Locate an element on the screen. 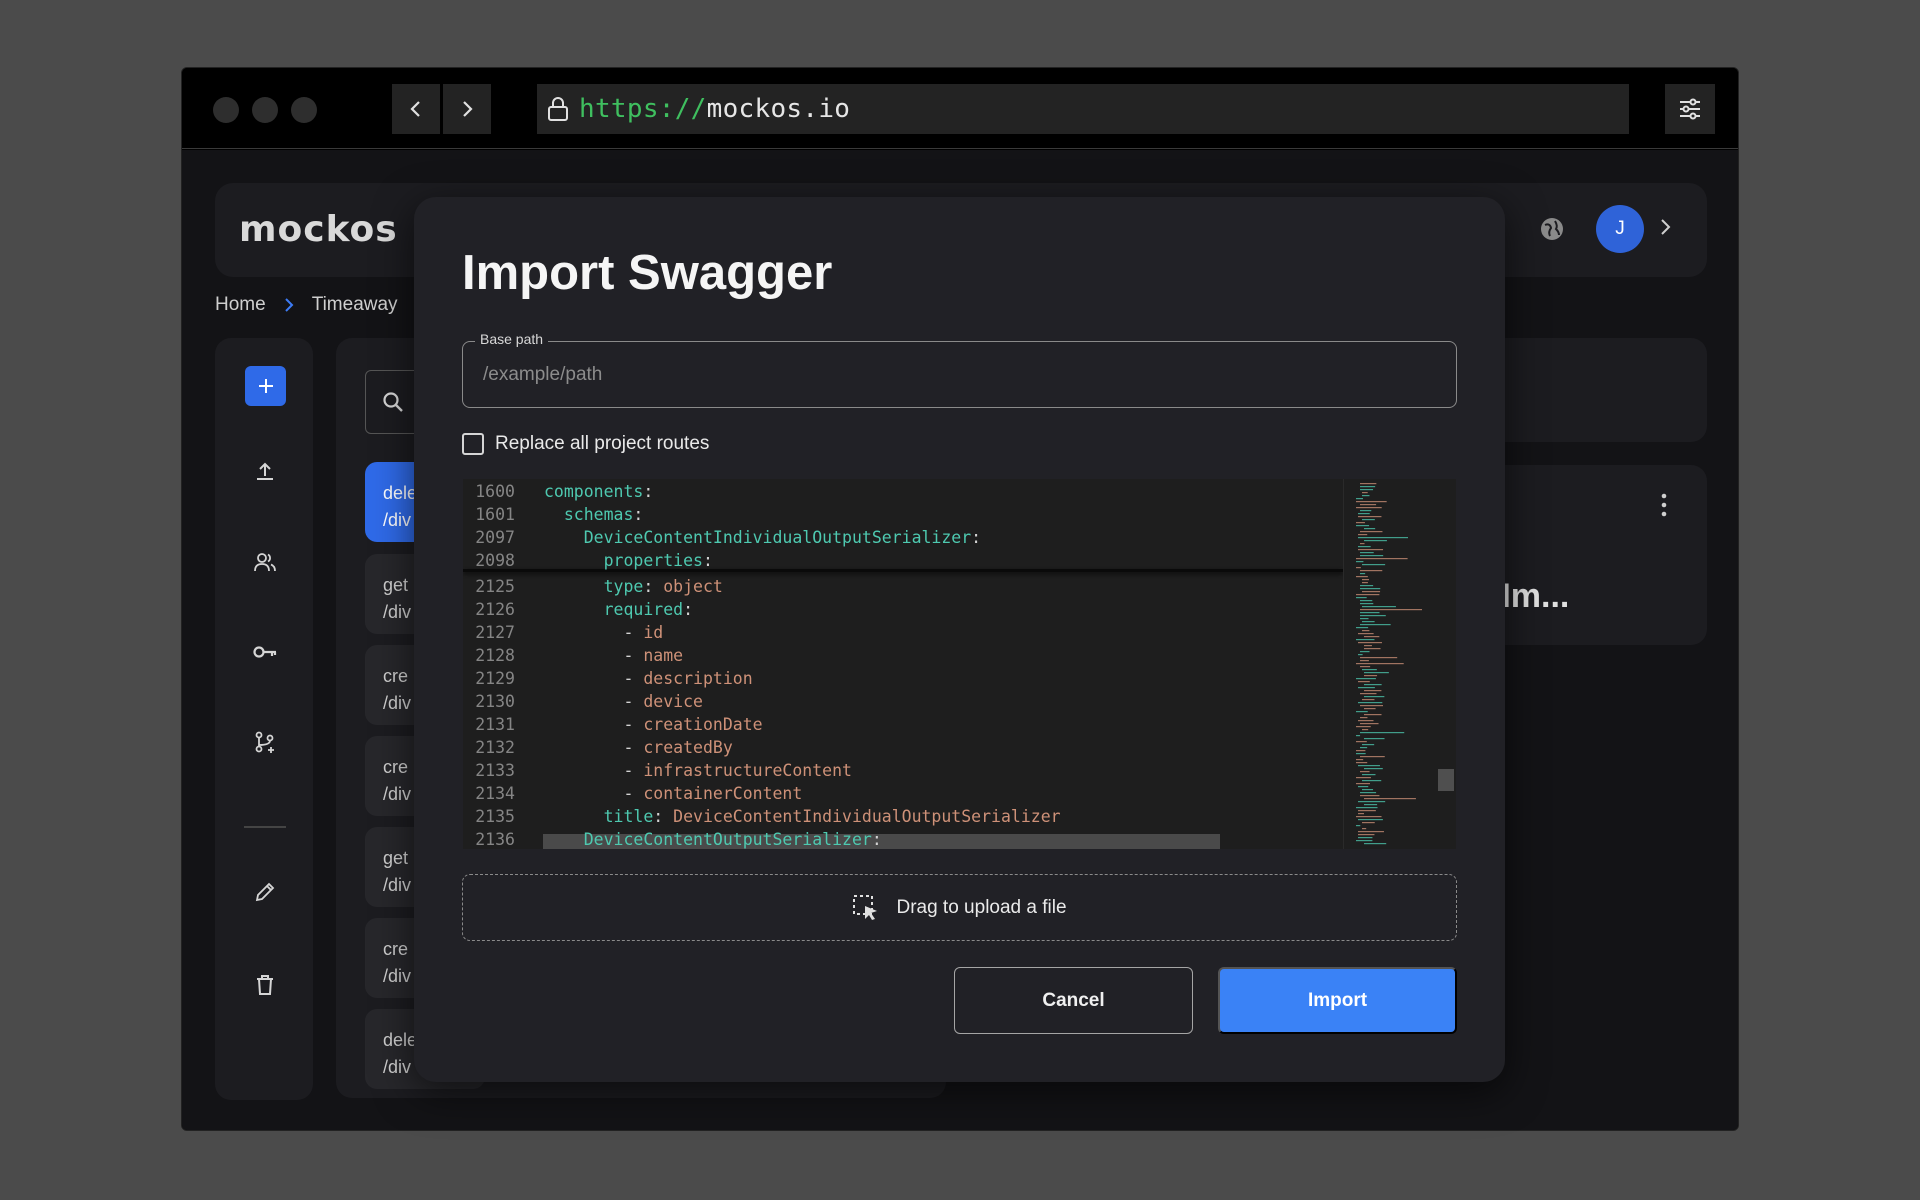  breadcrumb-home: Home is located at coordinates (240, 305).